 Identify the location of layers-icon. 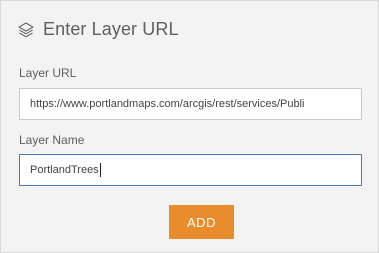
(26, 30).